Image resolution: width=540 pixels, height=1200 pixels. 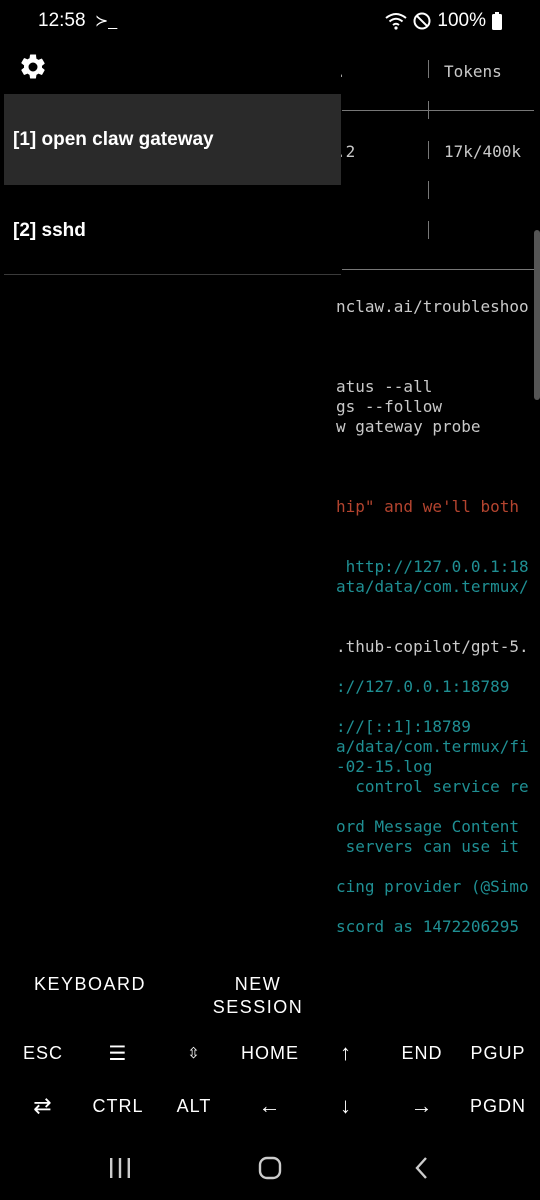 What do you see at coordinates (428, 926) in the screenshot?
I see `terminal-output-line: scord as 1472206295` at bounding box center [428, 926].